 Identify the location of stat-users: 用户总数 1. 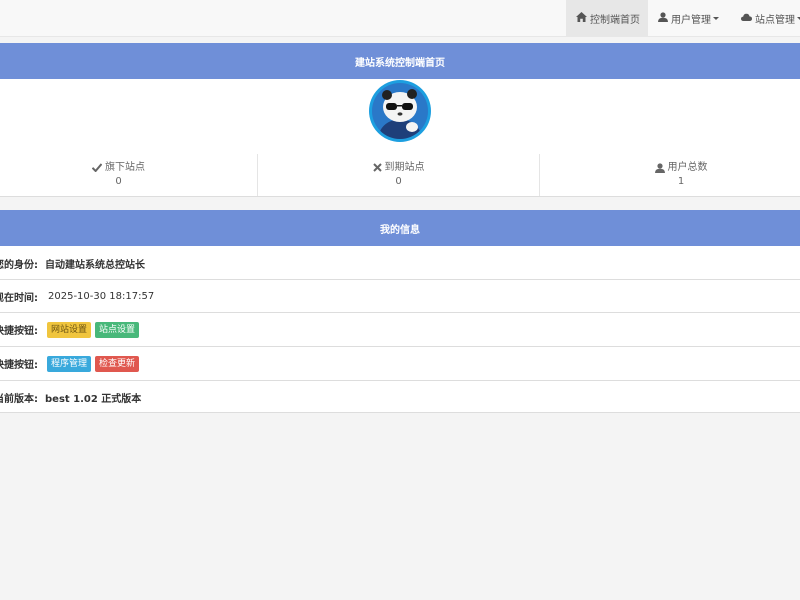
(670, 175).